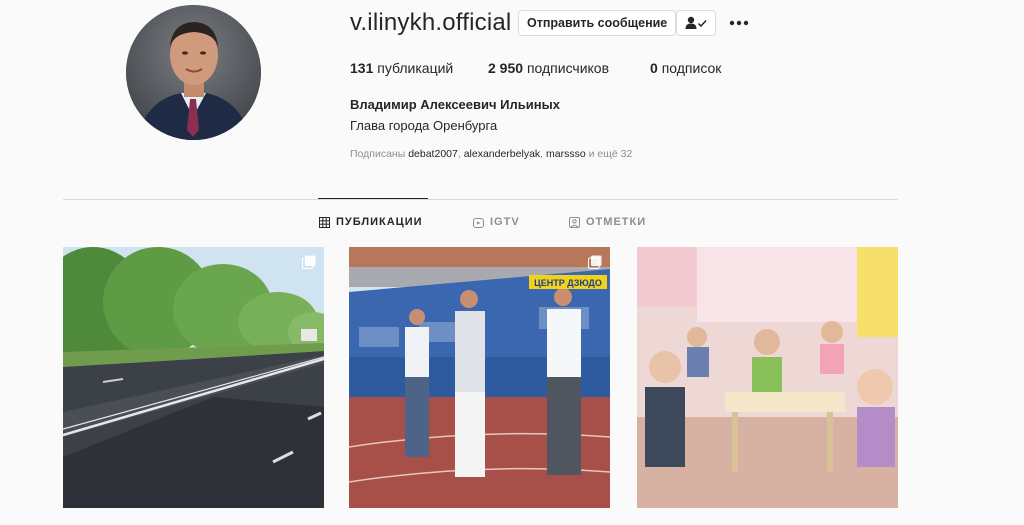 The height and width of the screenshot is (525, 1024). Describe the element at coordinates (739, 23) in the screenshot. I see `more-options-icon` at that location.